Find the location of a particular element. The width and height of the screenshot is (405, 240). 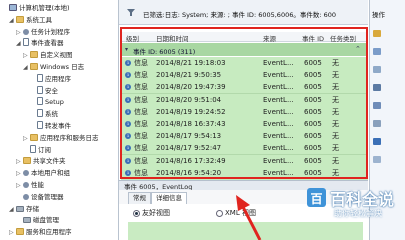

tree-item-label: 安全 is located at coordinates (51, 90).